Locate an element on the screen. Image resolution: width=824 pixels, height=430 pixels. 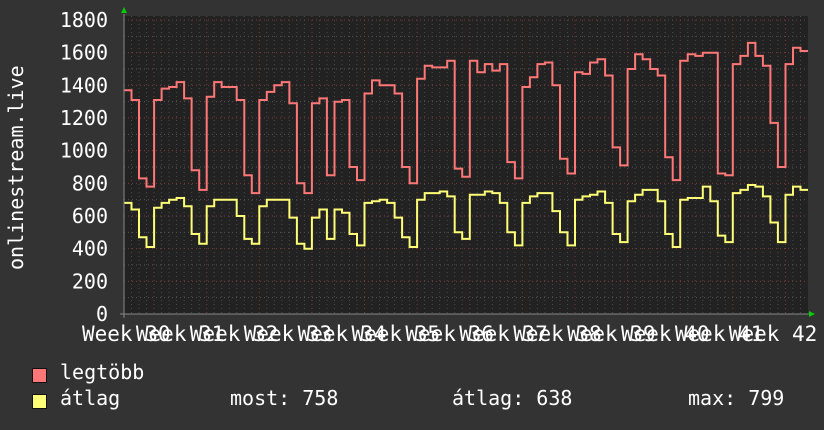
stat-avg: átlag: 638 is located at coordinates (512, 398).